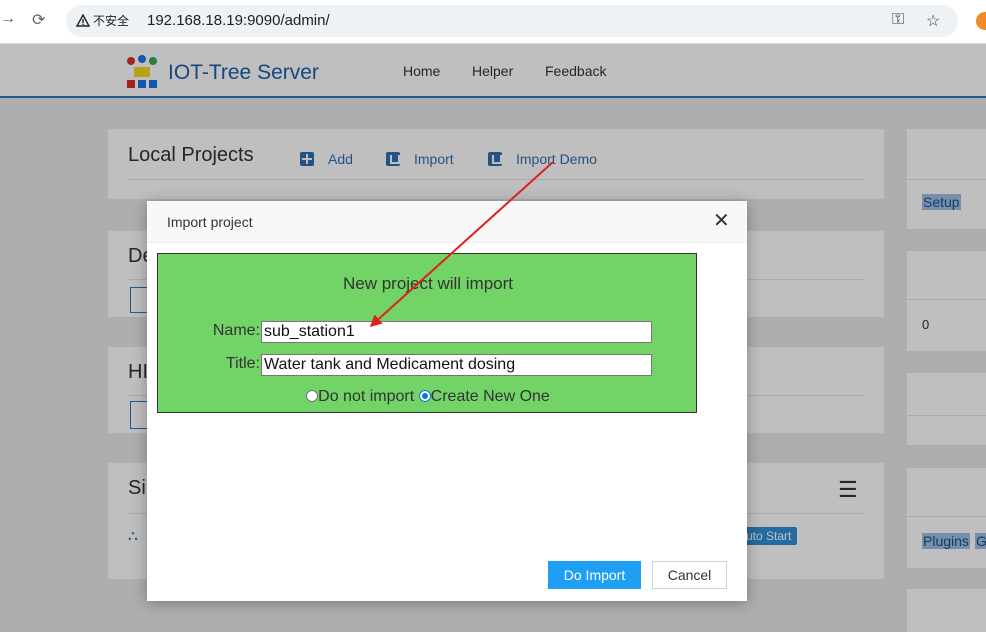  I want to click on name-label: Name:, so click(236, 330).